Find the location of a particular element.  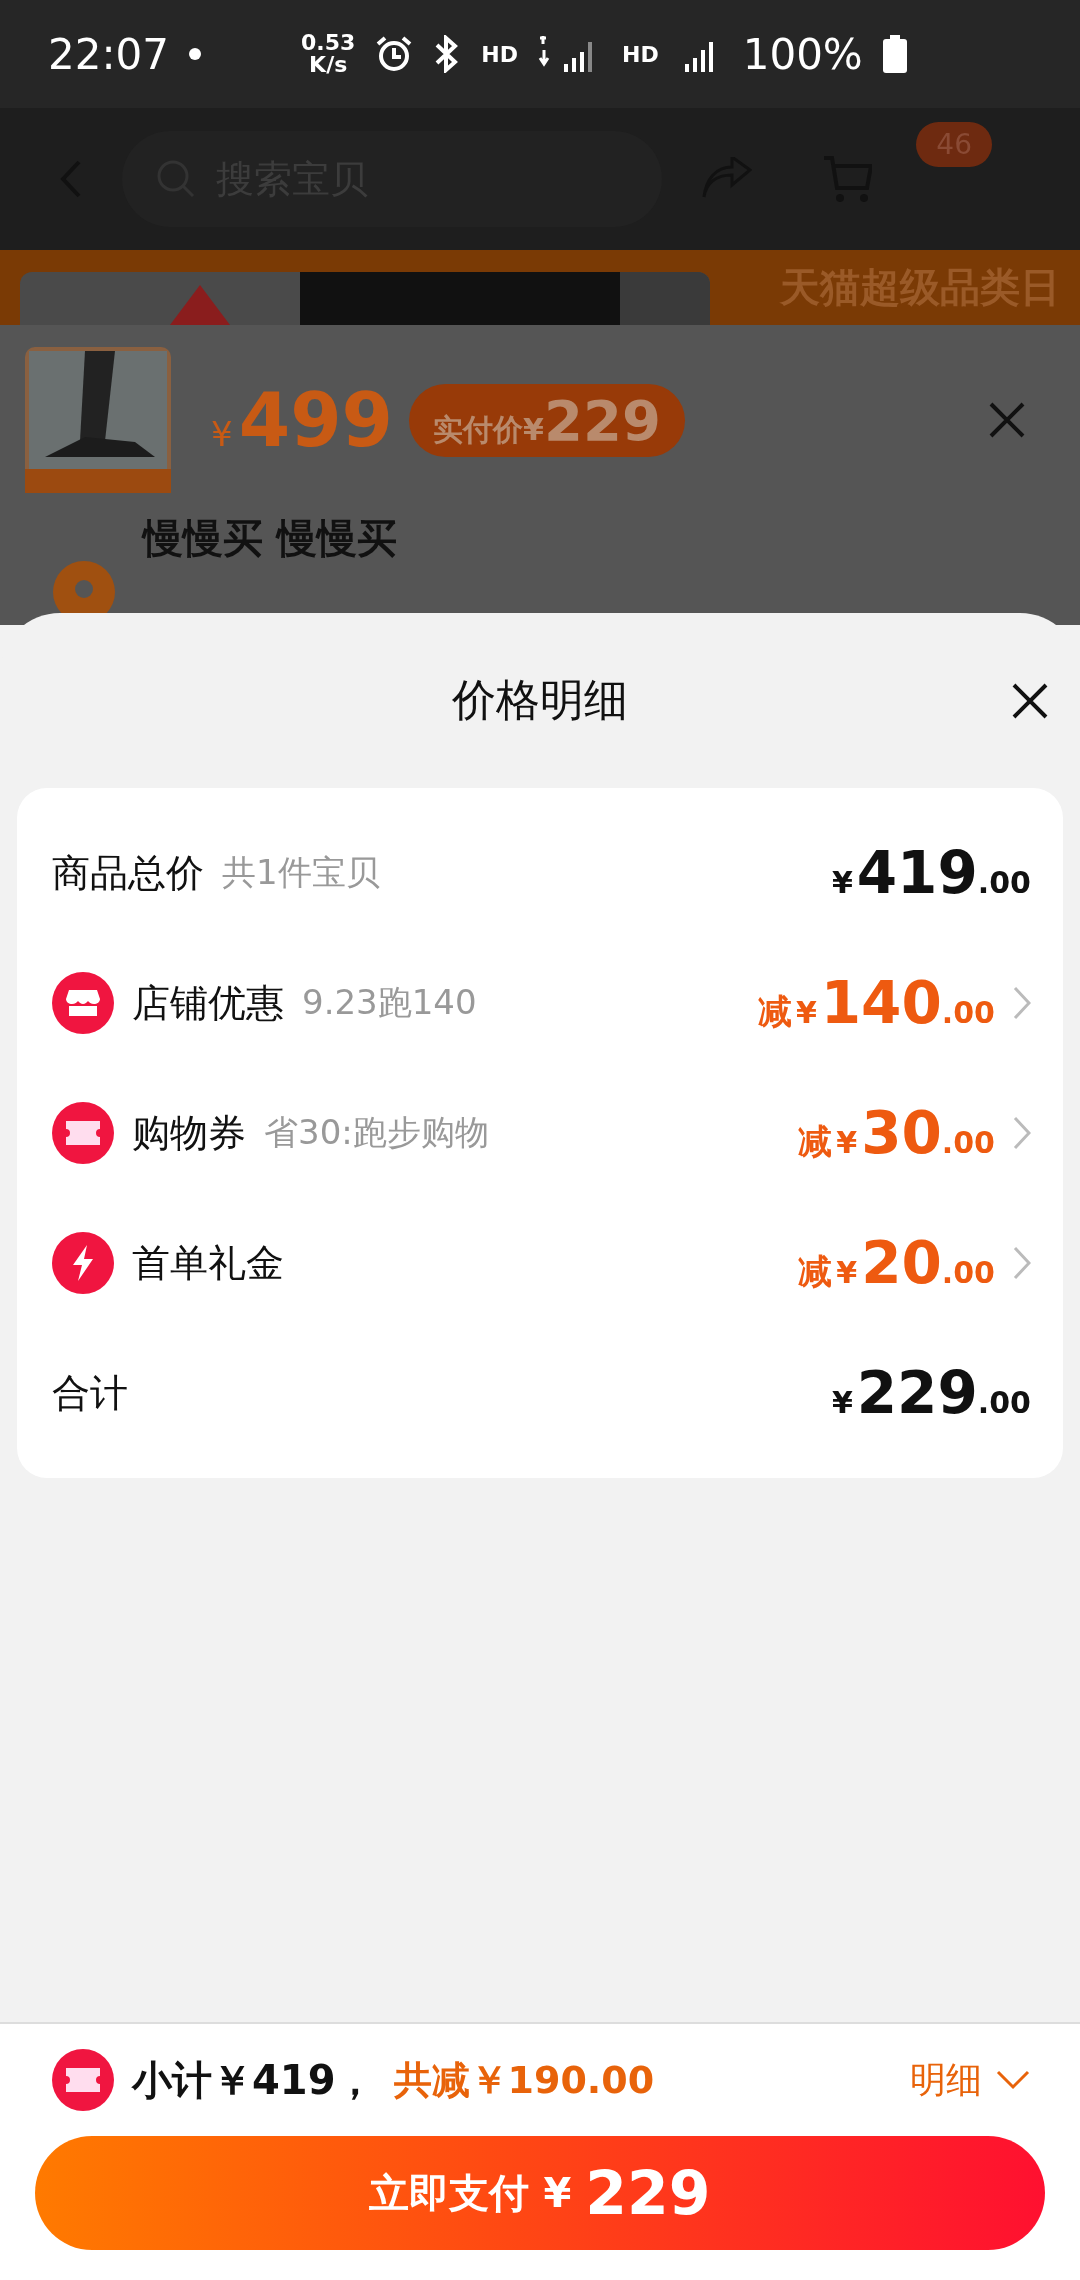

alarm-icon is located at coordinates (394, 54).